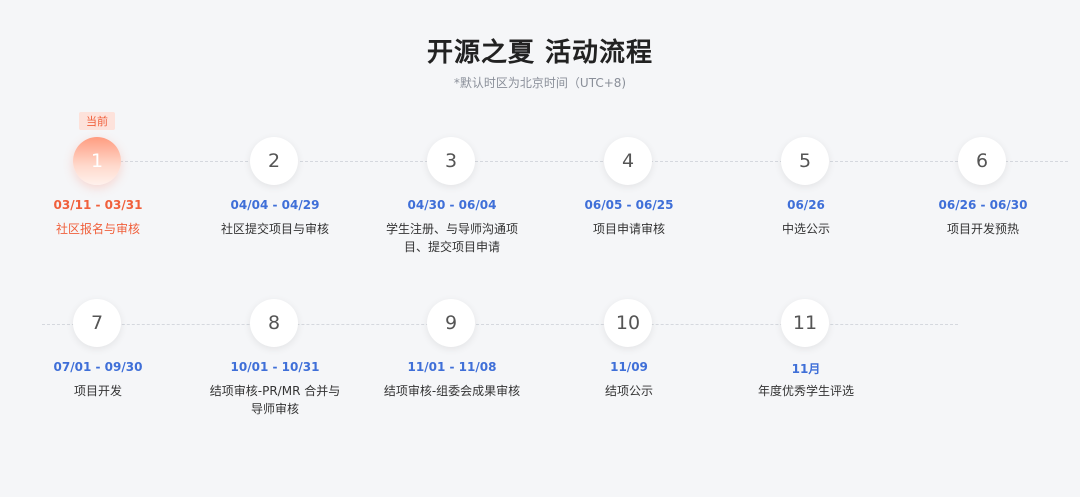 This screenshot has height=497, width=1080. I want to click on step-date: 04/30 - 06/04, so click(452, 205).